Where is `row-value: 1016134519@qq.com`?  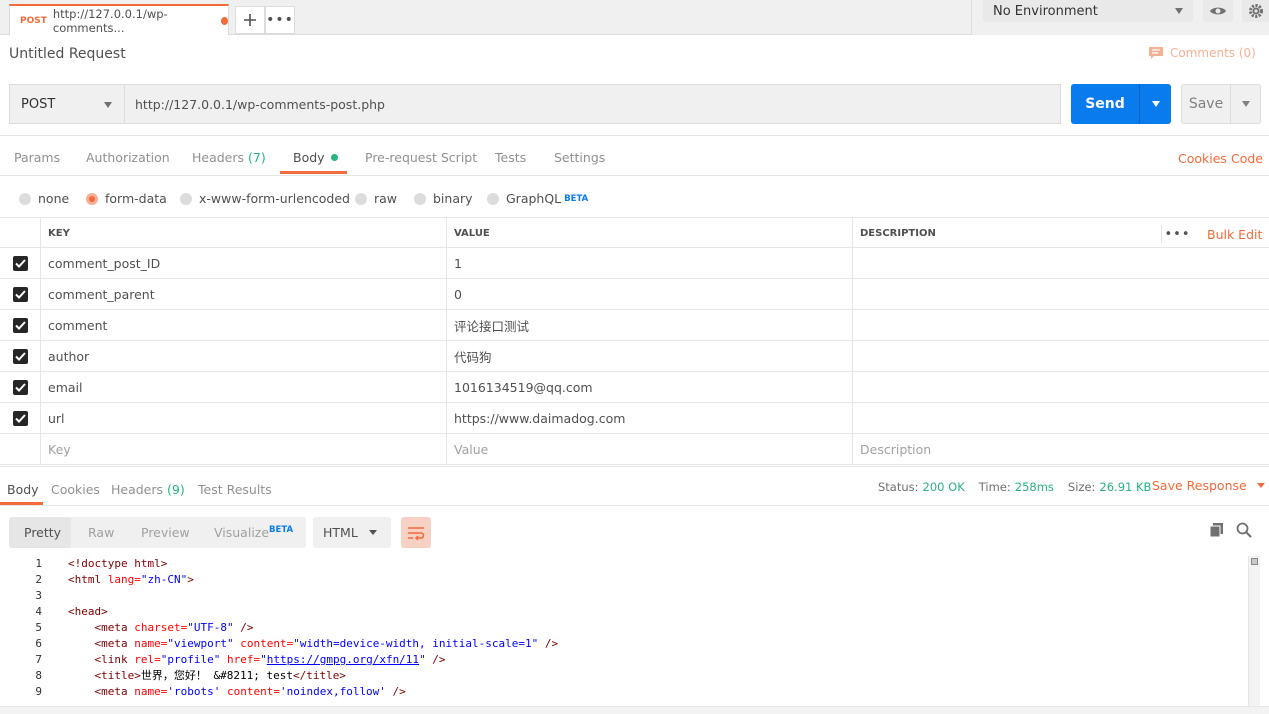 row-value: 1016134519@qq.com is located at coordinates (649, 387).